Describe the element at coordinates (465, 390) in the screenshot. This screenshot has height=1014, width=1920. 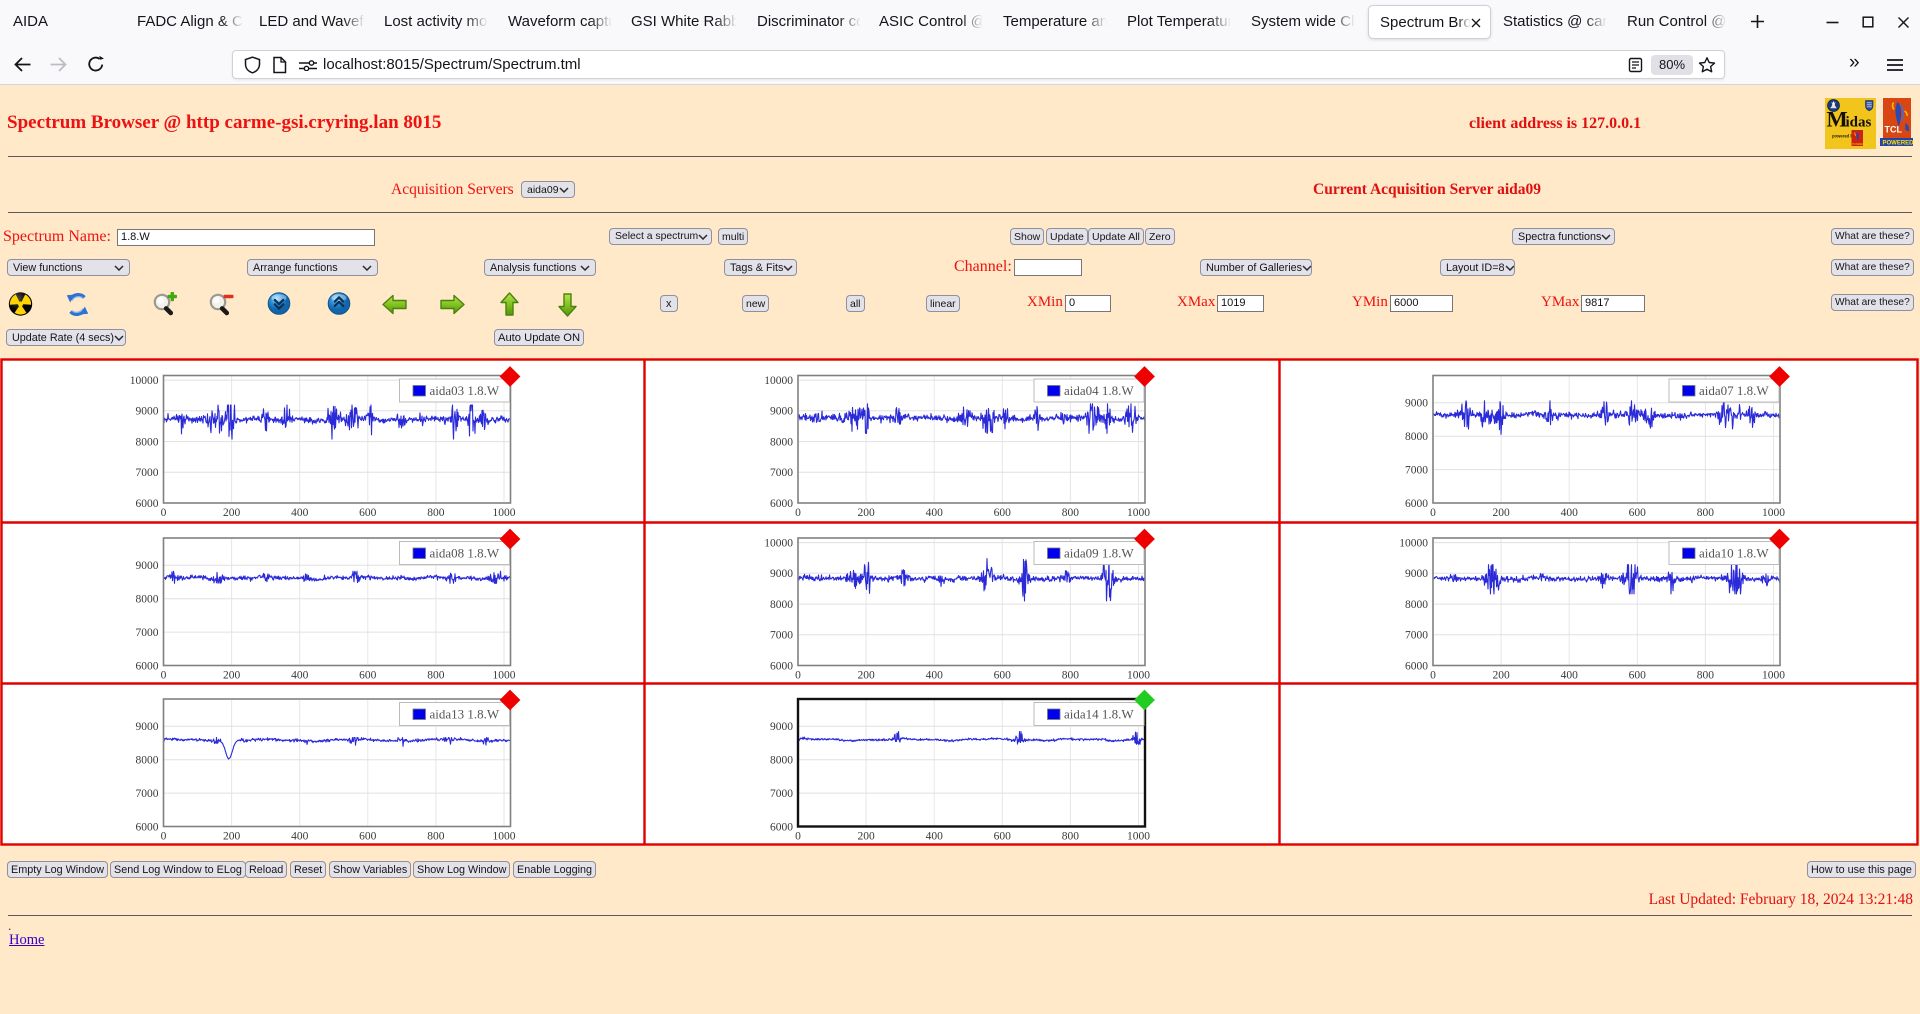
I see `svg-text: aida03 1.8.W` at that location.